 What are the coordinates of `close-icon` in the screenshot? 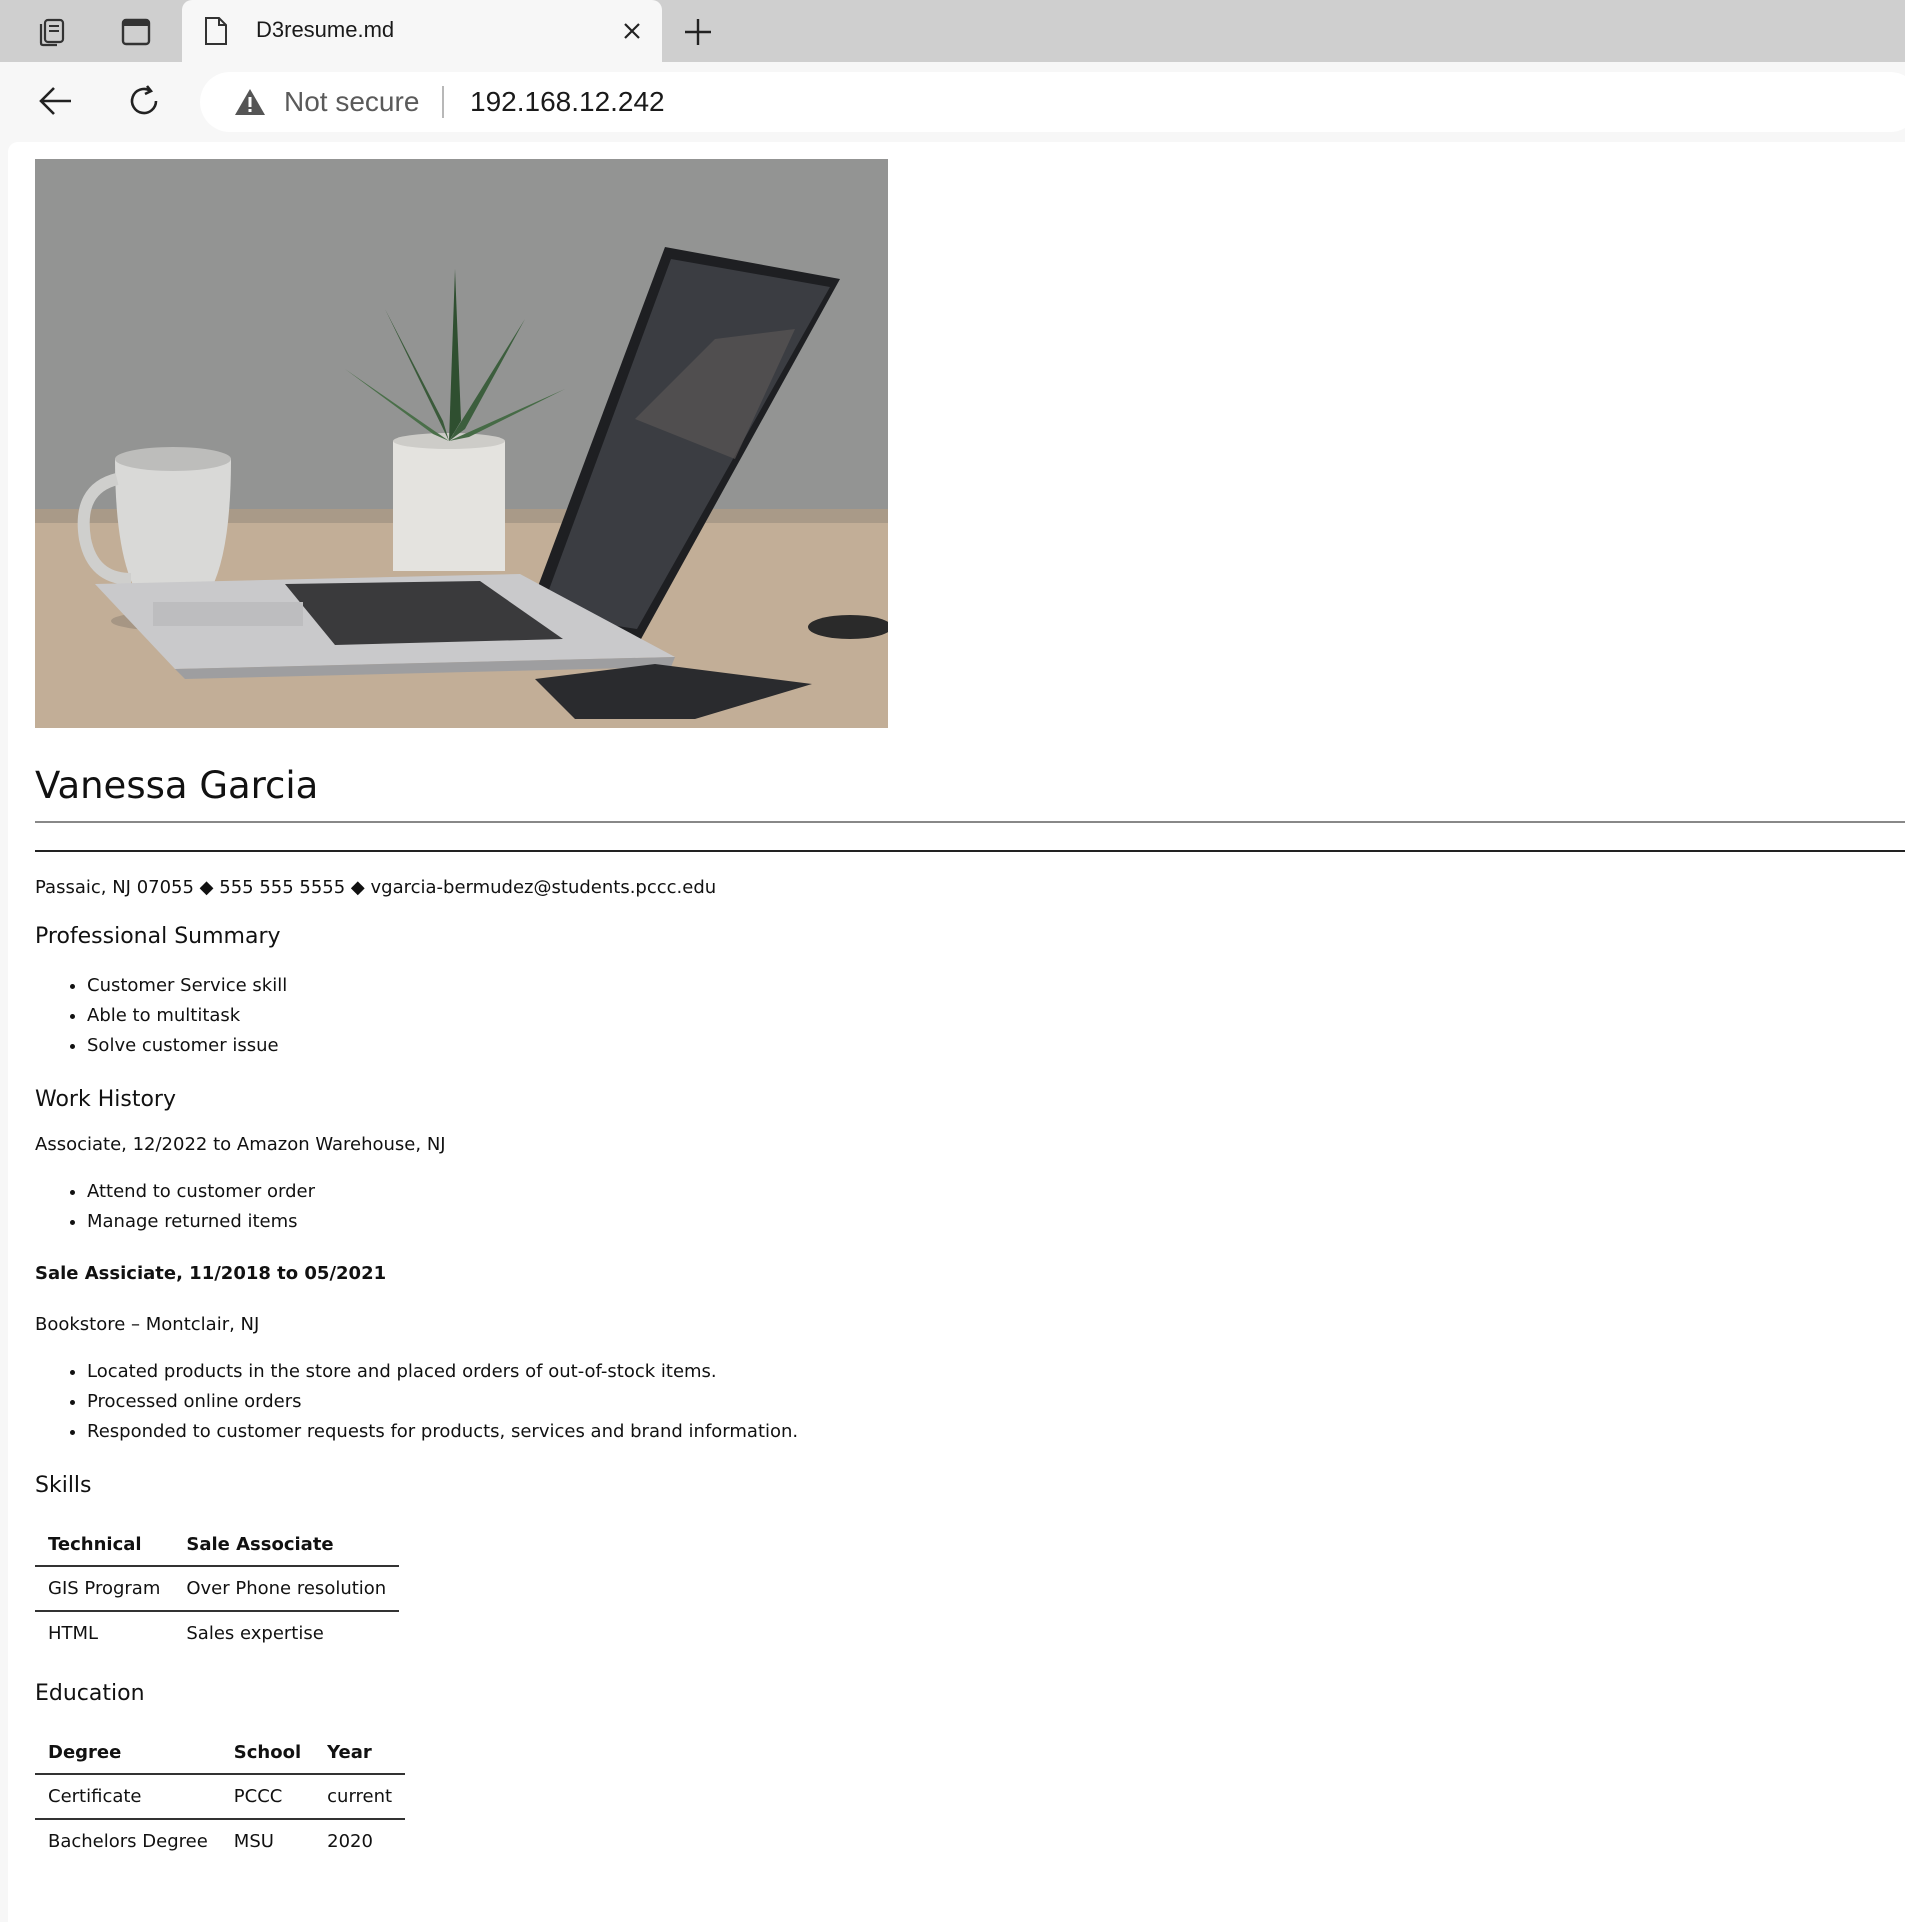 It's located at (632, 31).